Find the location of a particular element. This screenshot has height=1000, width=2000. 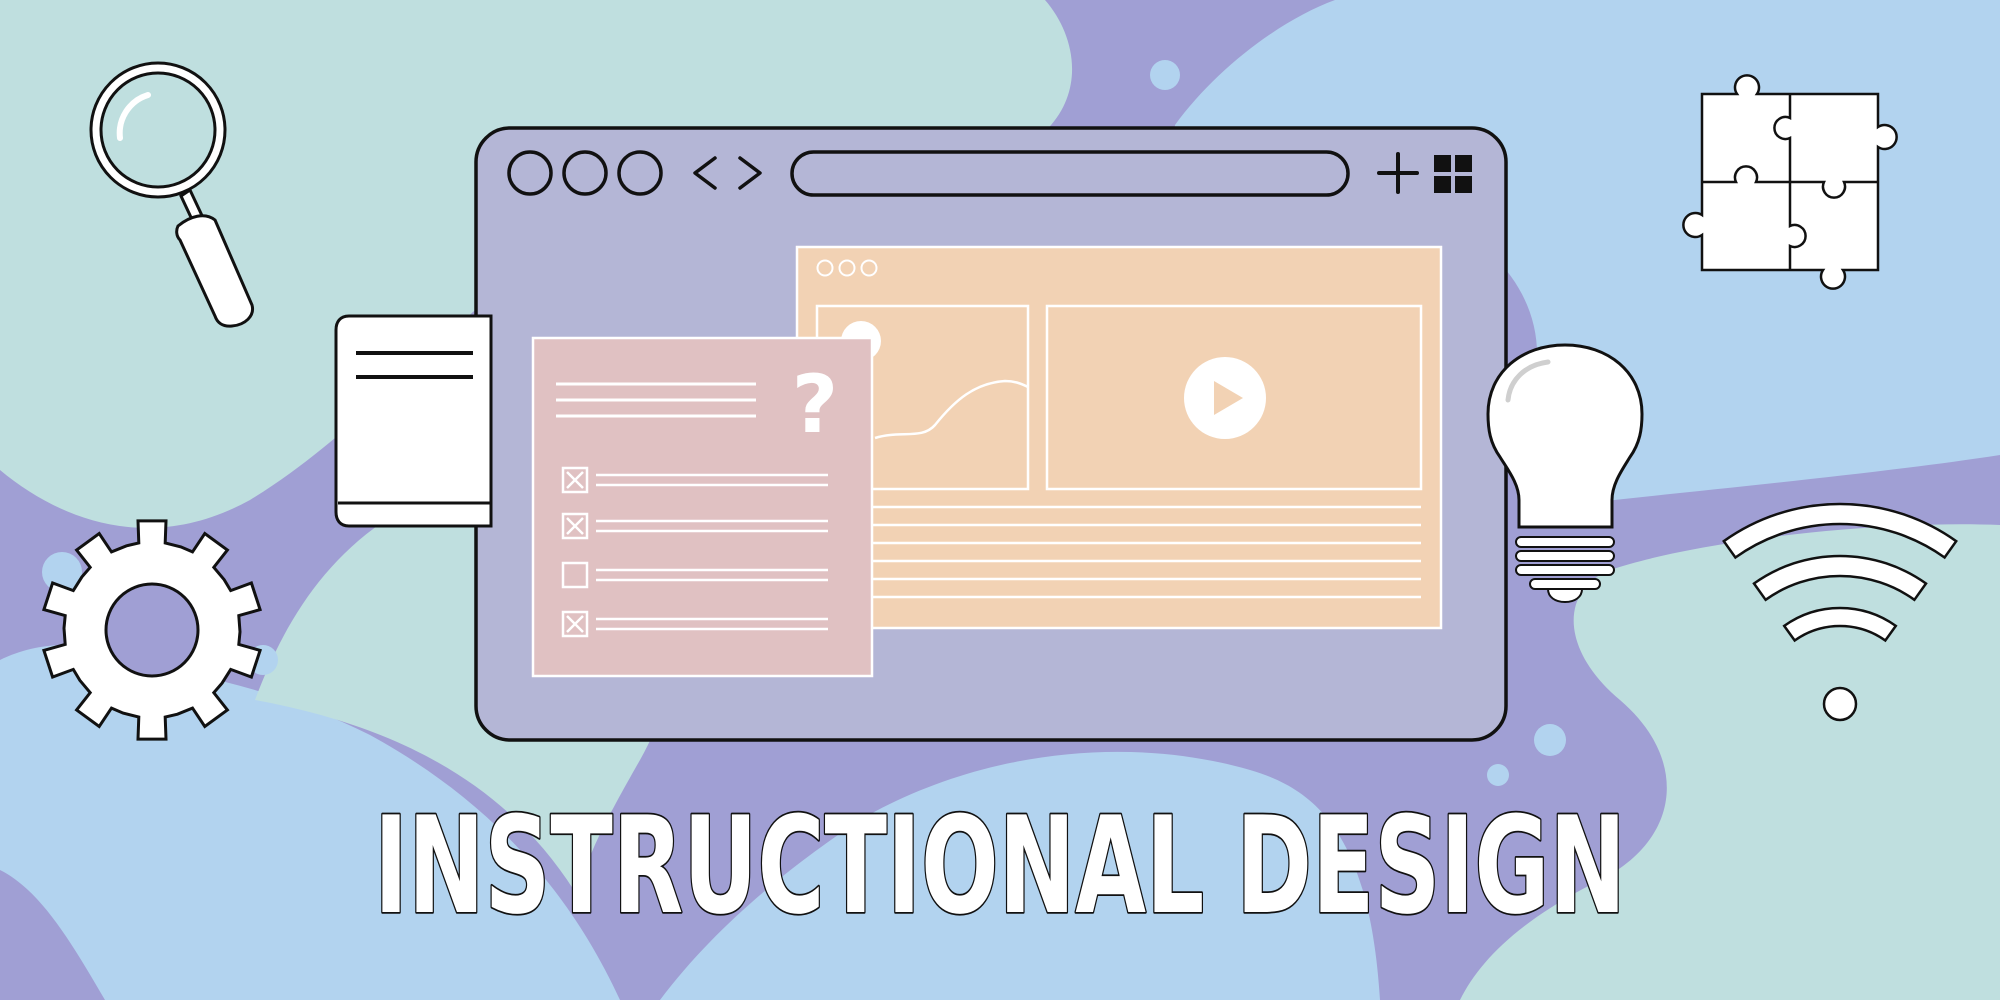

puzzle-icon is located at coordinates (1790, 182).